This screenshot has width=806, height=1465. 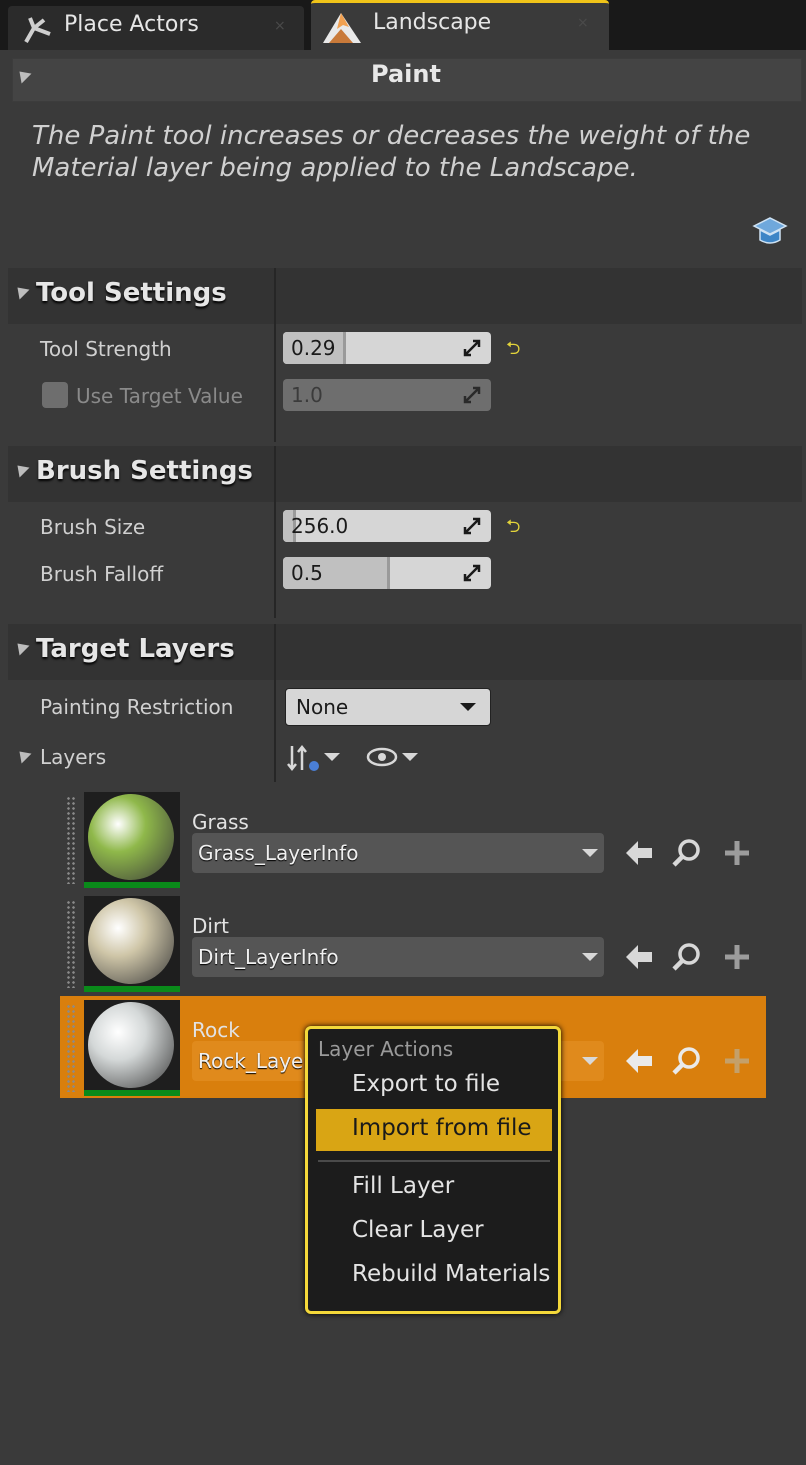 I want to click on layer-name: Rock, so click(x=216, y=1030).